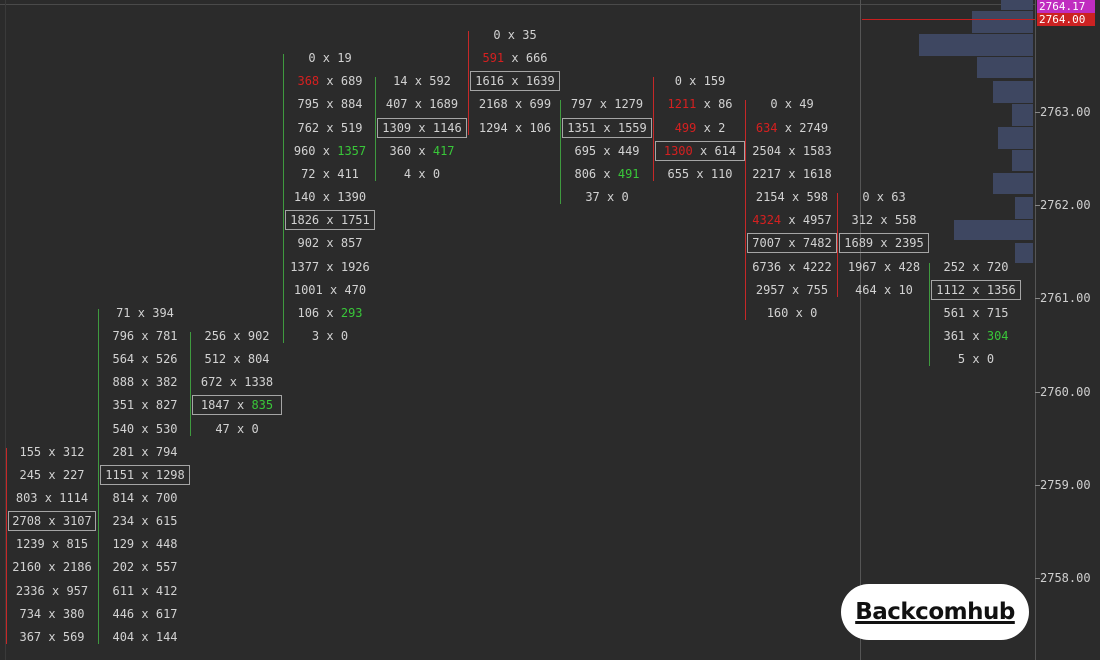 The width and height of the screenshot is (1100, 660). Describe the element at coordinates (792, 220) in the screenshot. I see `footprint-cell: 4324 x 4957` at that location.